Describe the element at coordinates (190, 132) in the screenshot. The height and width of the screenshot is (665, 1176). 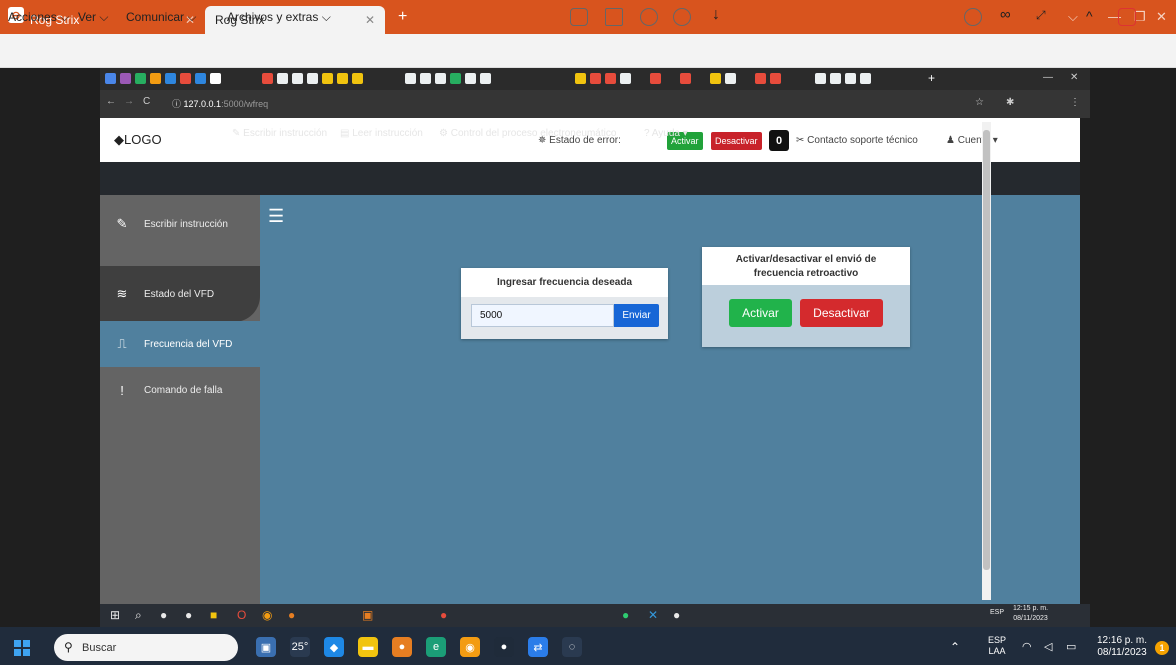
I see `nav-inicio: ⌂ Inicio` at that location.